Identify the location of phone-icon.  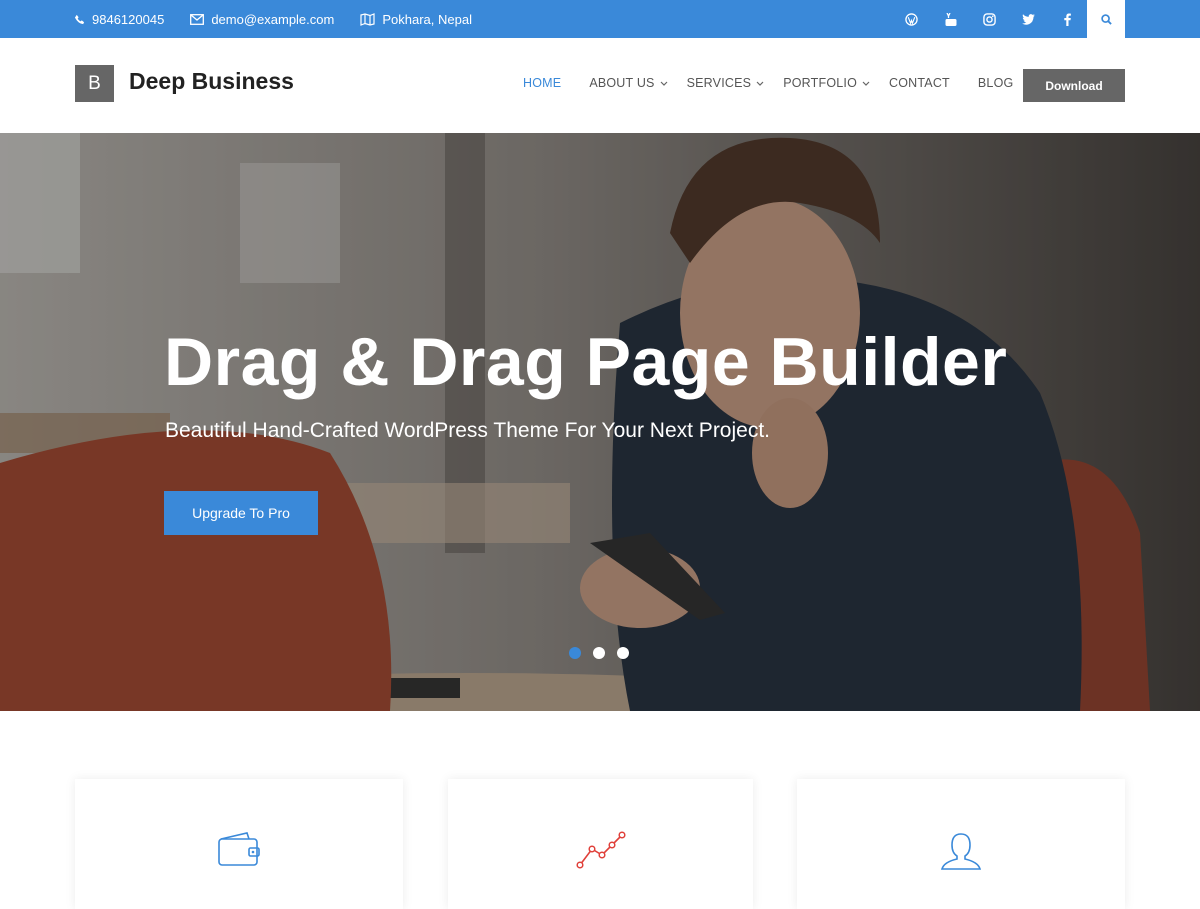
(79, 19).